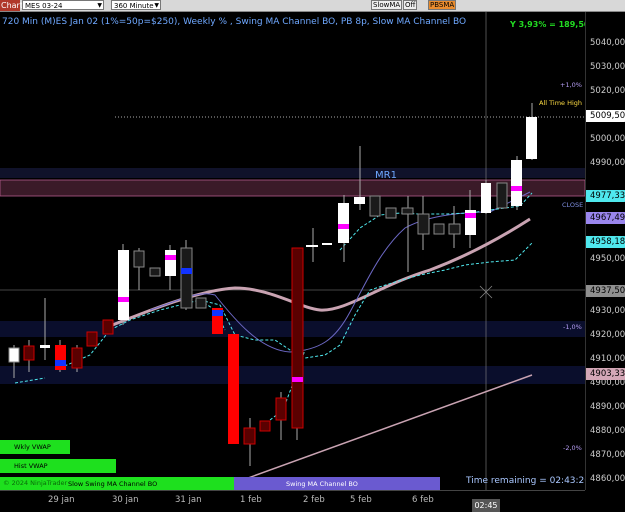 The height and width of the screenshot is (512, 625). I want to click on price-tick: 4950,00, so click(607, 259).